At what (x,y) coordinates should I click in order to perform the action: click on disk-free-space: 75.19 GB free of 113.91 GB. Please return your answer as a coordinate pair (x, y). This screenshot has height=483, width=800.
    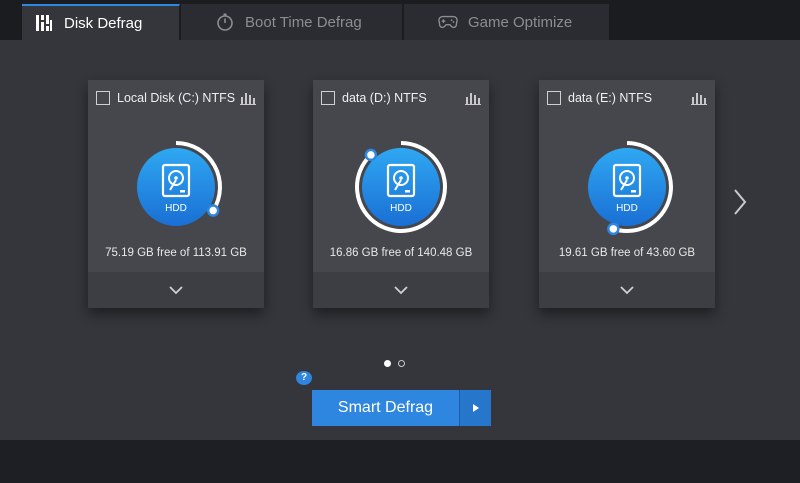
    Looking at the image, I should click on (176, 253).